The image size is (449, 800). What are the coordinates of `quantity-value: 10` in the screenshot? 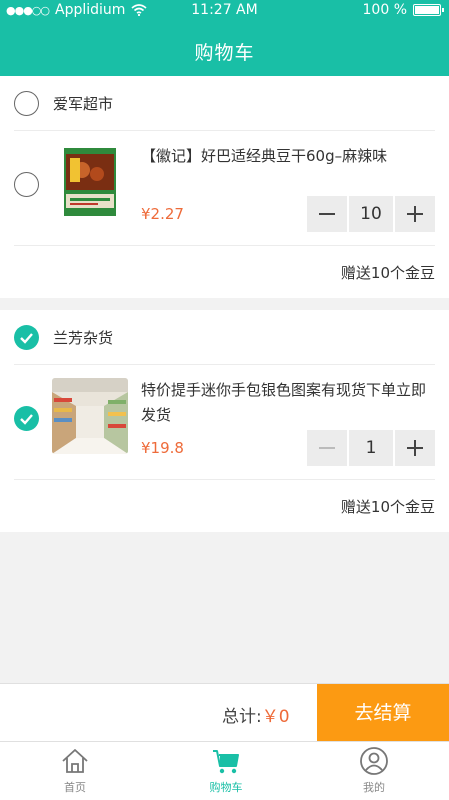 It's located at (371, 214).